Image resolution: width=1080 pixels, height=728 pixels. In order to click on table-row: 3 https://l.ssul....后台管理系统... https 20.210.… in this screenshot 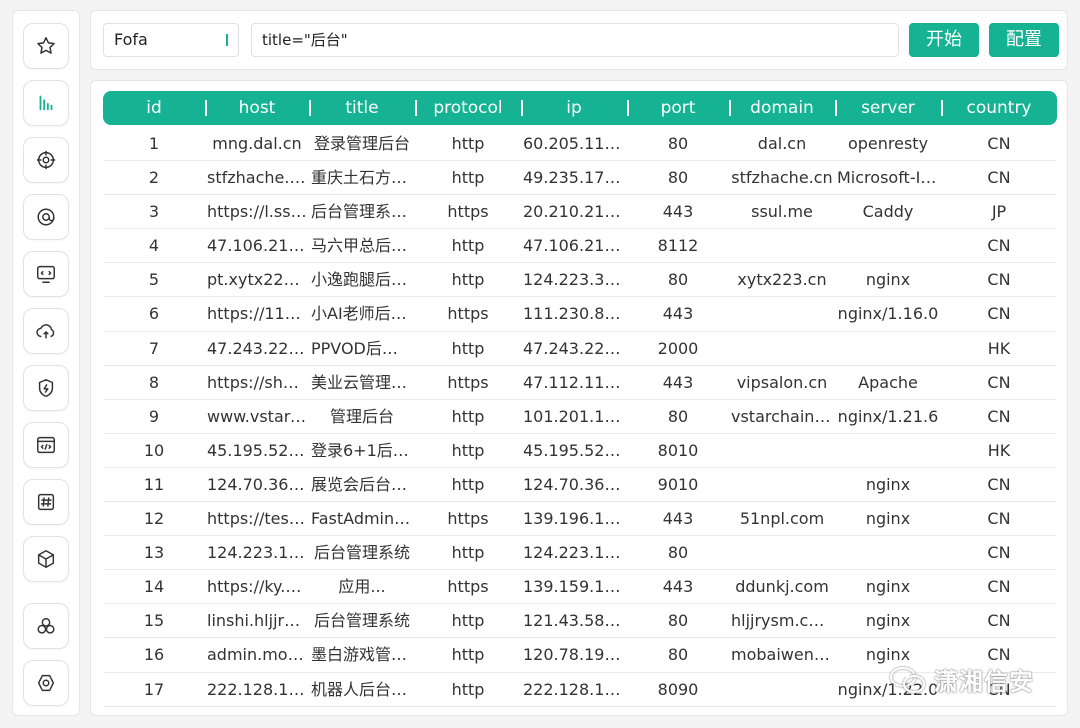, I will do `click(580, 212)`.